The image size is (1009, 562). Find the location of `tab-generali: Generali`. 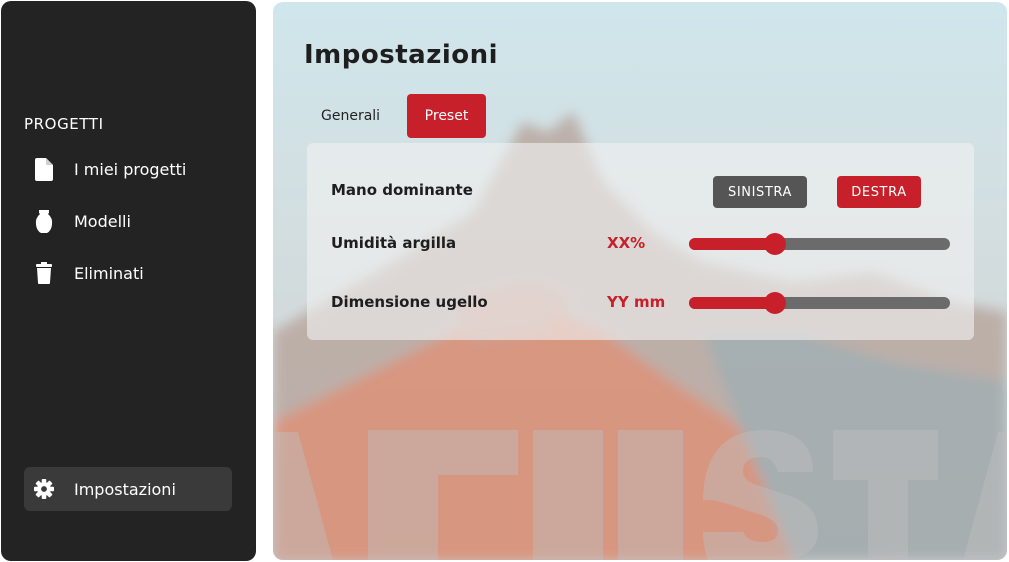

tab-generali: Generali is located at coordinates (350, 116).